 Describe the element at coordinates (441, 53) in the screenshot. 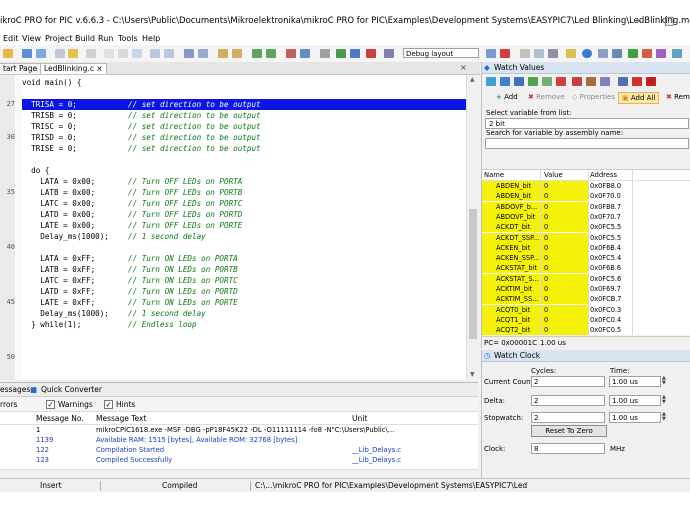

I see `layout-select: Debug layout` at that location.